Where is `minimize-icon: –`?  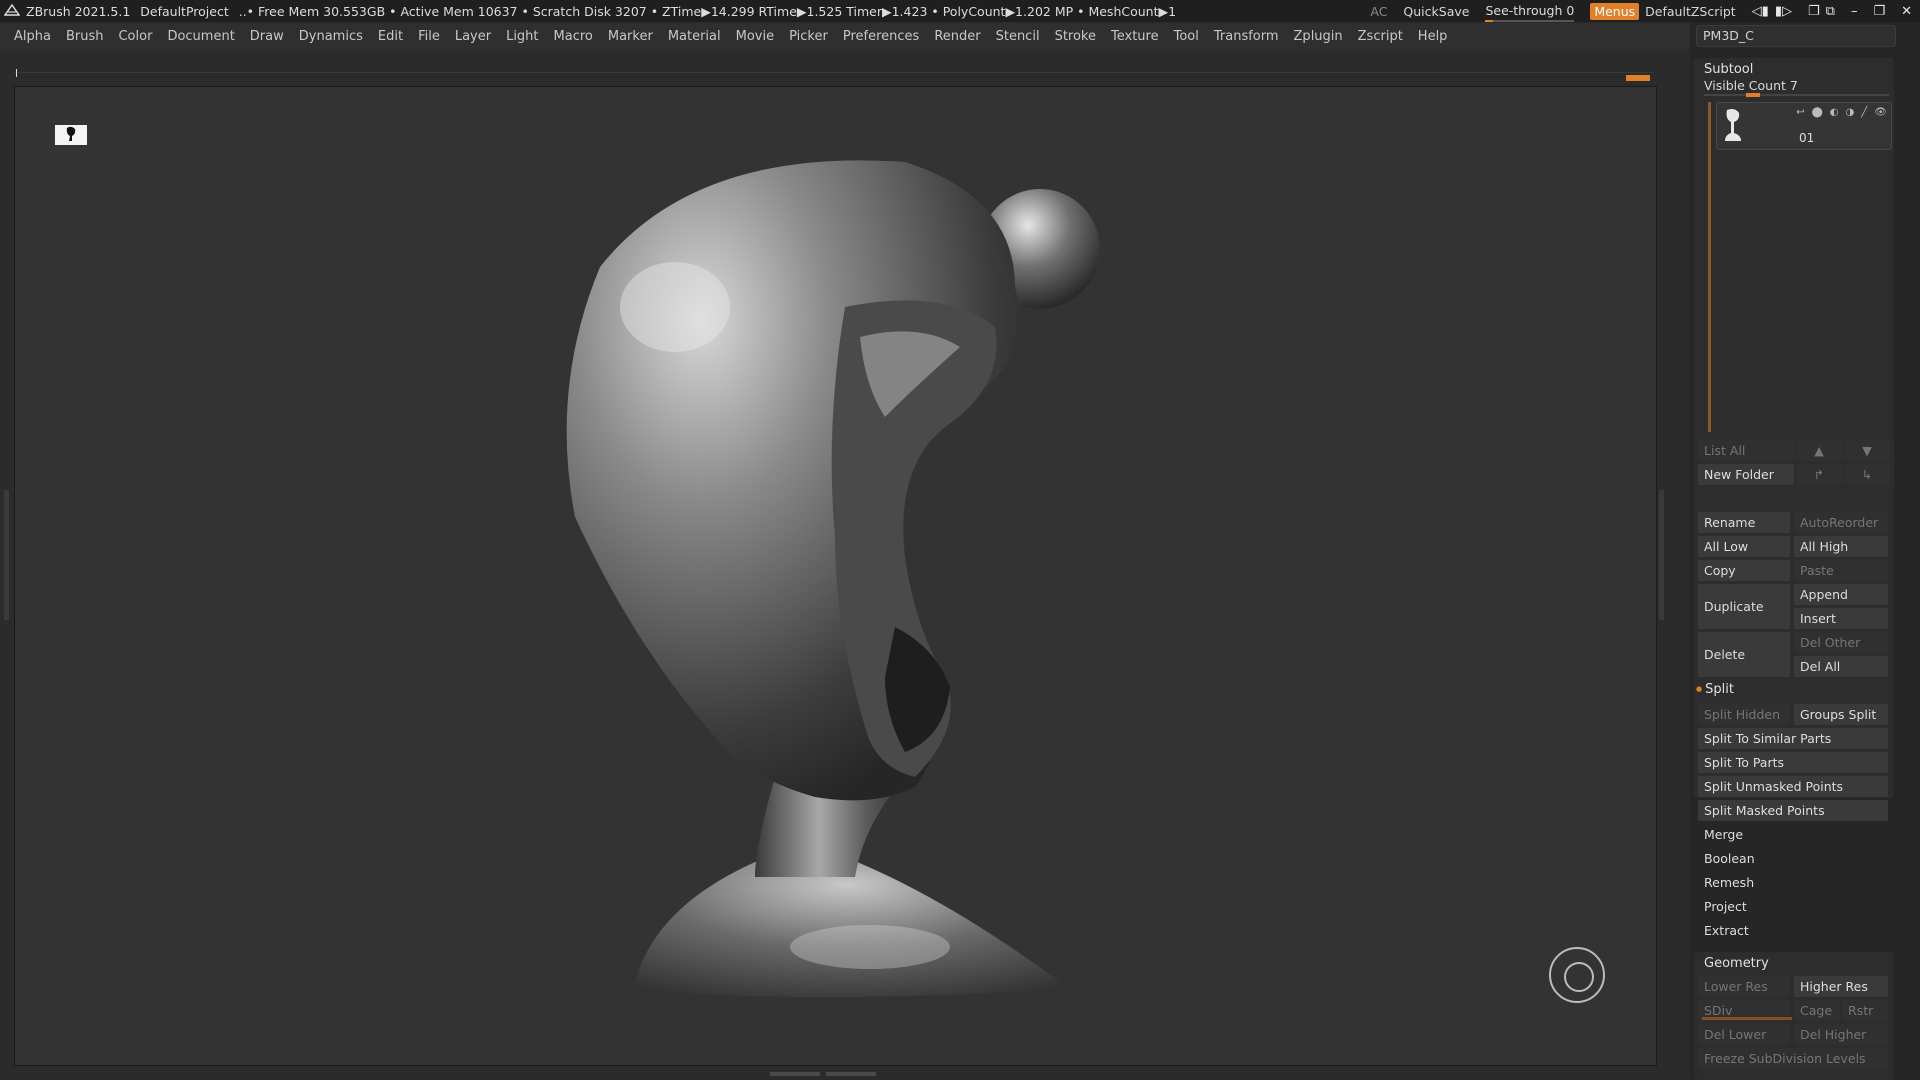
minimize-icon: – is located at coordinates (1854, 11).